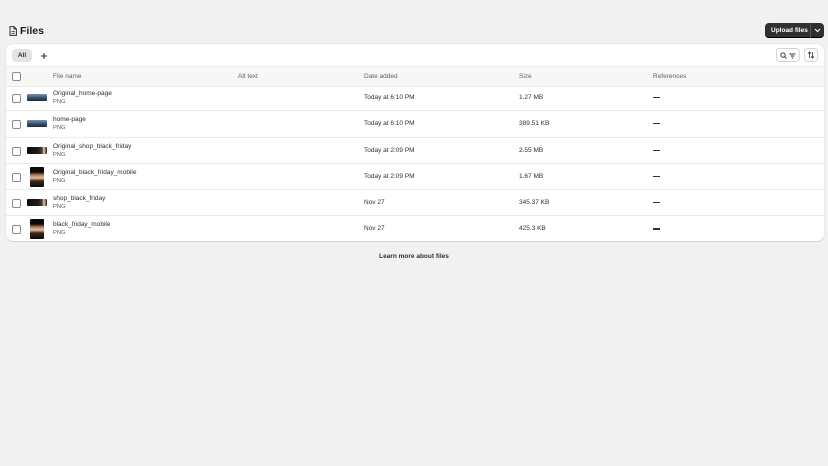 The image size is (828, 466). What do you see at coordinates (16, 76) in the screenshot?
I see `select-all-checkbox` at bounding box center [16, 76].